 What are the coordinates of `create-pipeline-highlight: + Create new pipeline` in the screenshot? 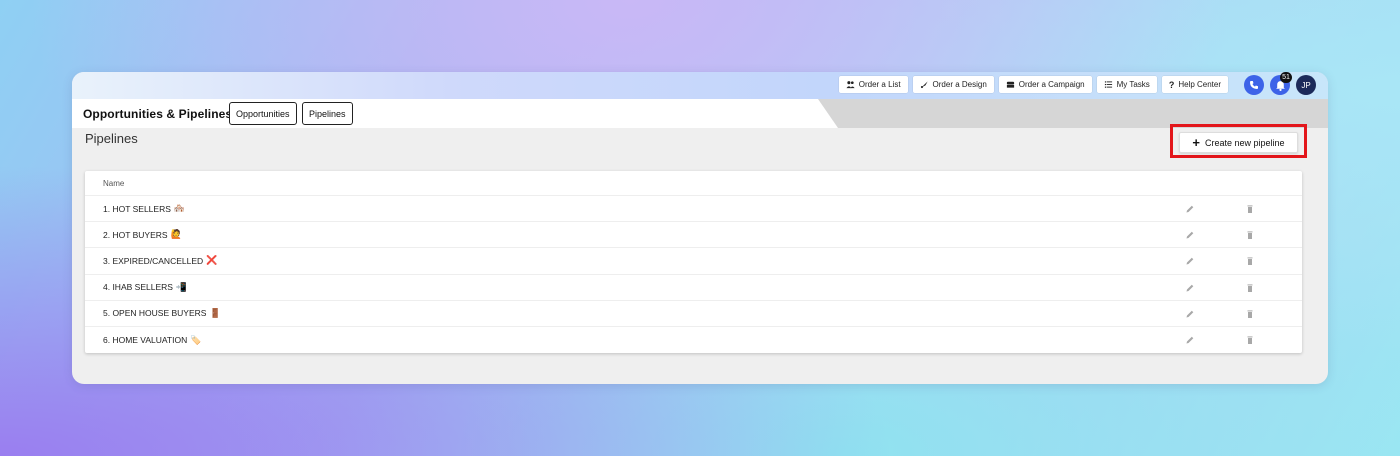 It's located at (1238, 141).